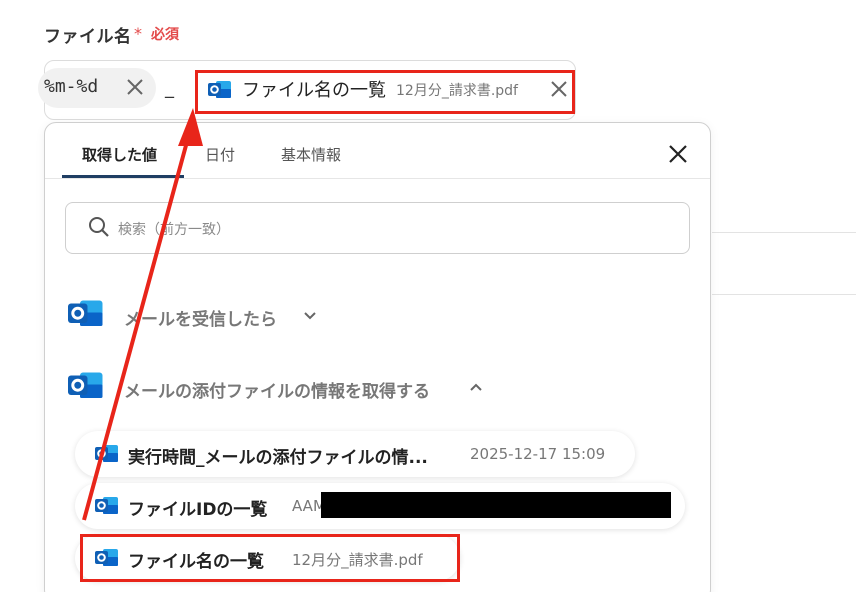 This screenshot has height=592, width=856. I want to click on search-icon, so click(99, 227).